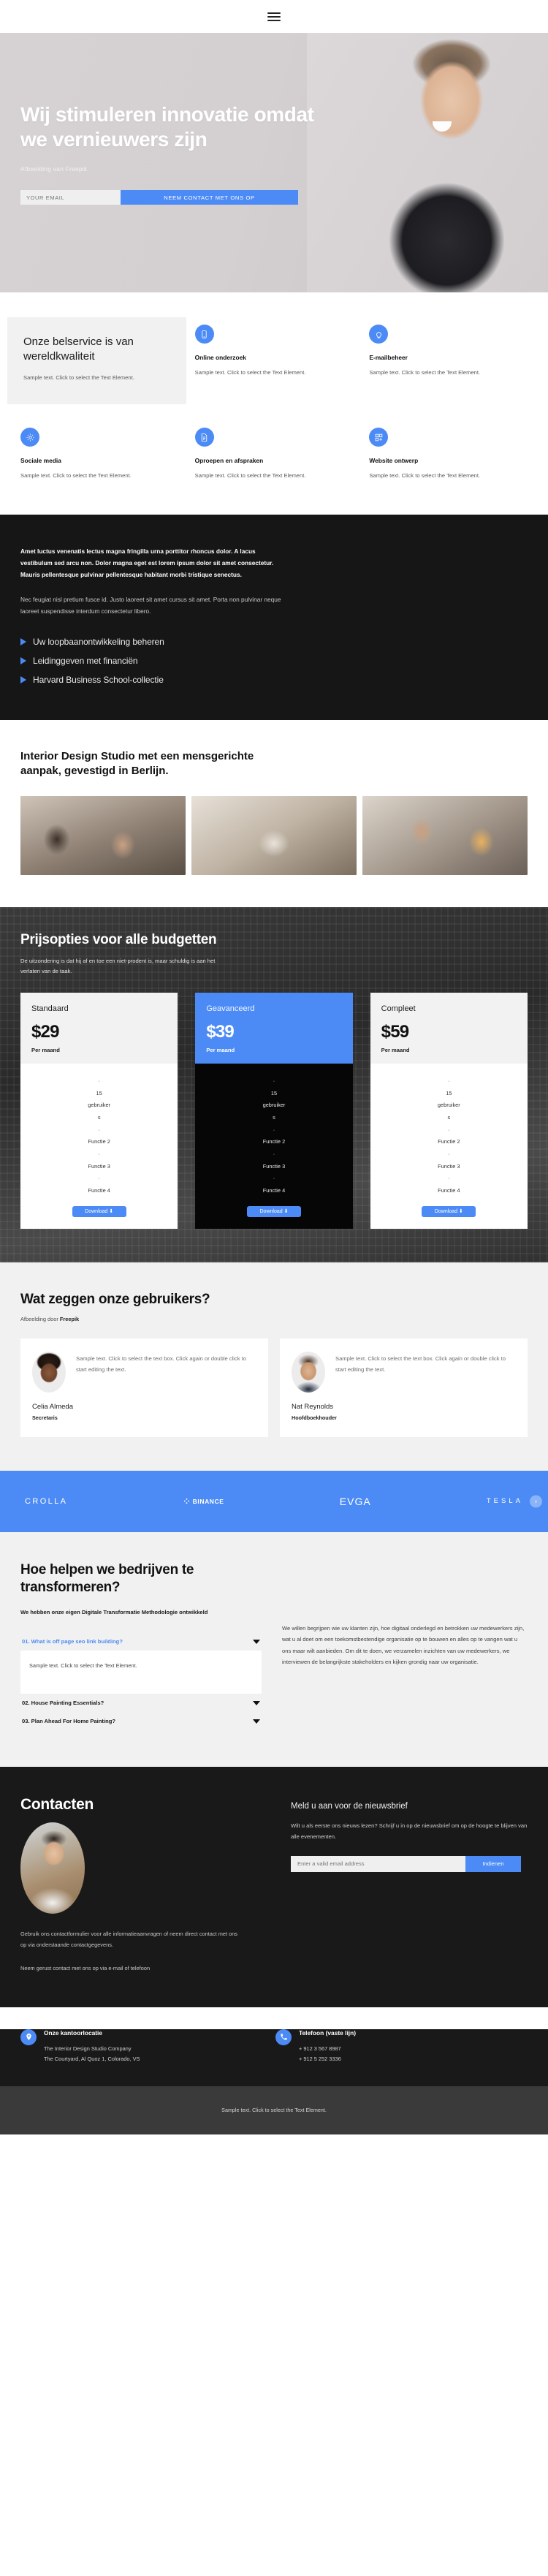  I want to click on list-item: Harvard Business School-collectie, so click(274, 680).